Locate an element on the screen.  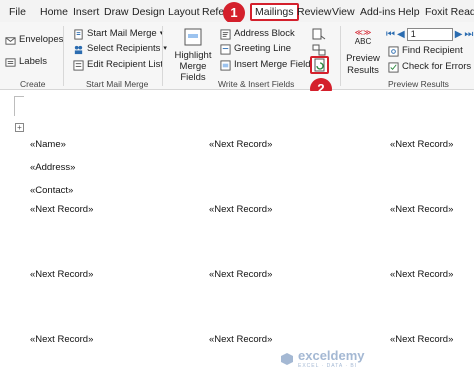
tab-help: Help is located at coordinates (409, 12).